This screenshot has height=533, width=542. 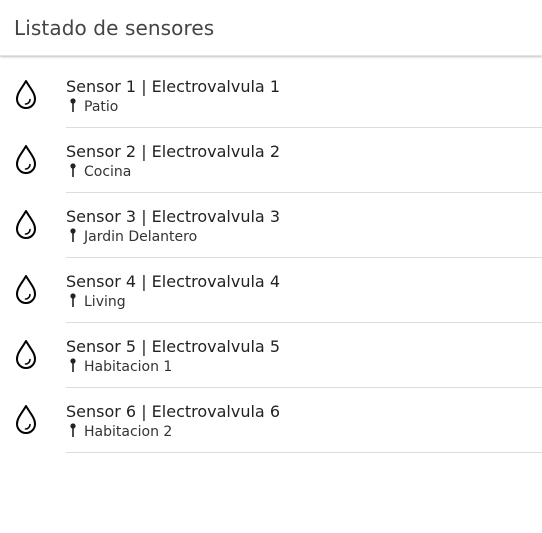 What do you see at coordinates (304, 420) in the screenshot?
I see `sensor-item-content: Sensor 6 | Electrovalvula 6 Habitacion 2` at bounding box center [304, 420].